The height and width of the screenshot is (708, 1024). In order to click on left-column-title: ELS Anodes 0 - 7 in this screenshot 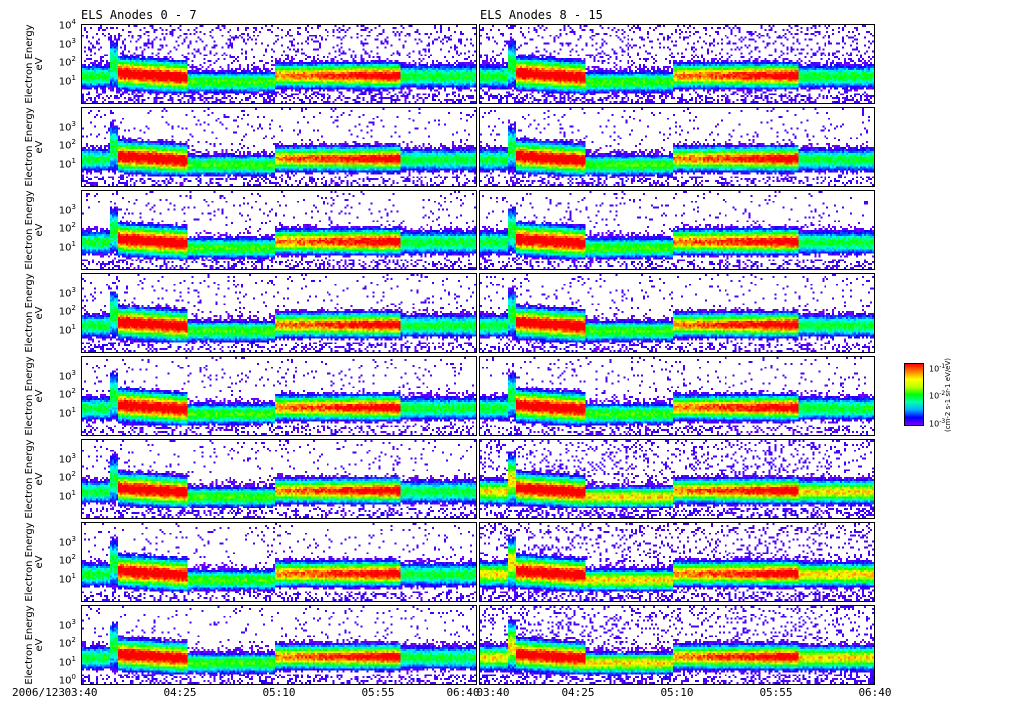, I will do `click(139, 15)`.